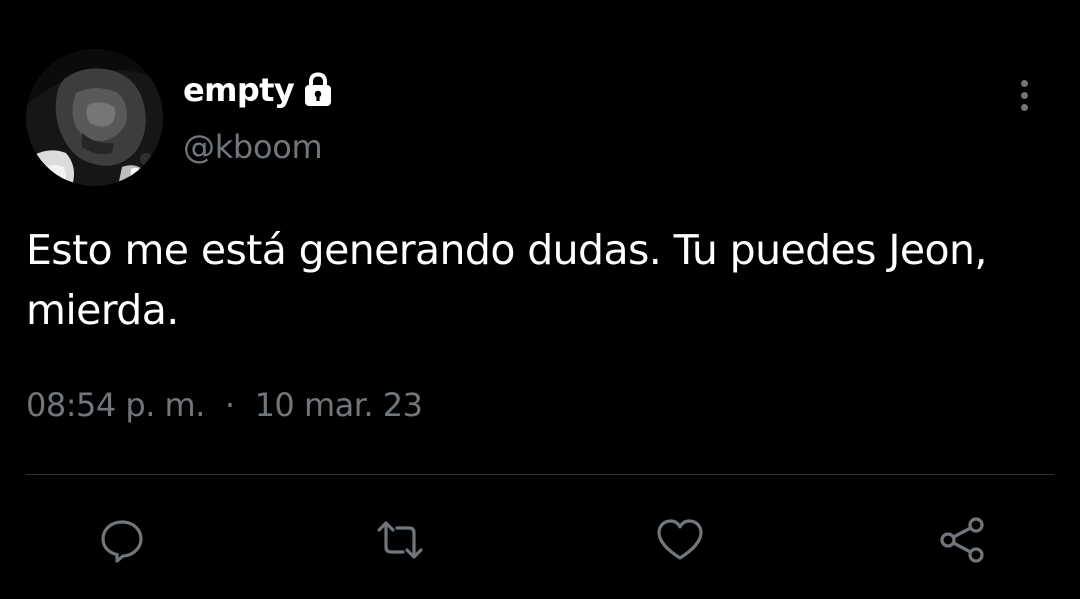 The height and width of the screenshot is (599, 1080). I want to click on avatar-photo, so click(94, 117).